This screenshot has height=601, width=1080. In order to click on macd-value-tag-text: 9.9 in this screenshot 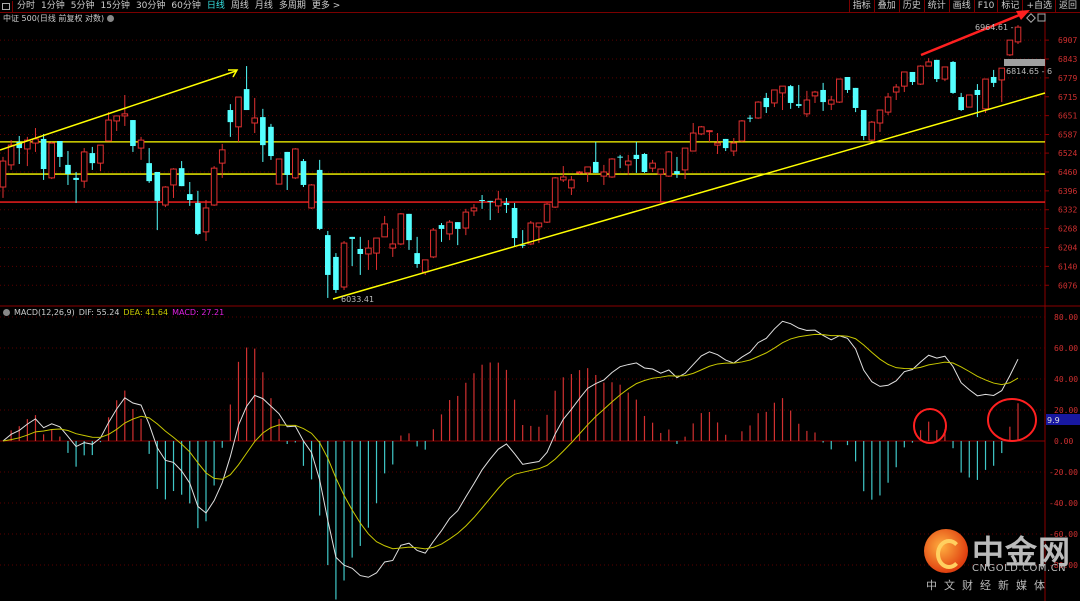, I will do `click(1053, 420)`.